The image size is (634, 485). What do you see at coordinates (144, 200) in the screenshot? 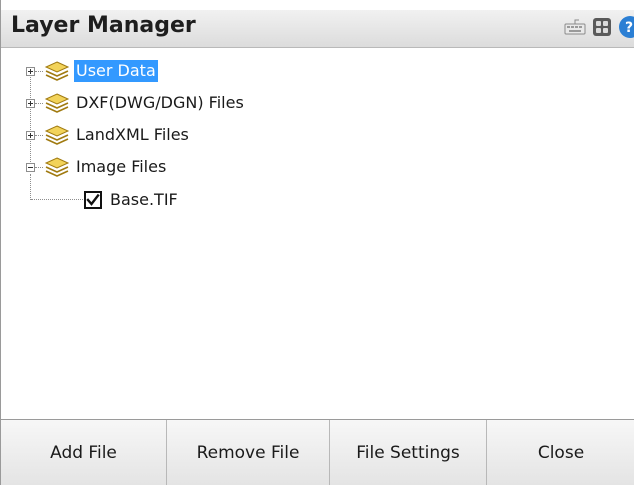
I see `tree-node-label: Base.TIF` at bounding box center [144, 200].